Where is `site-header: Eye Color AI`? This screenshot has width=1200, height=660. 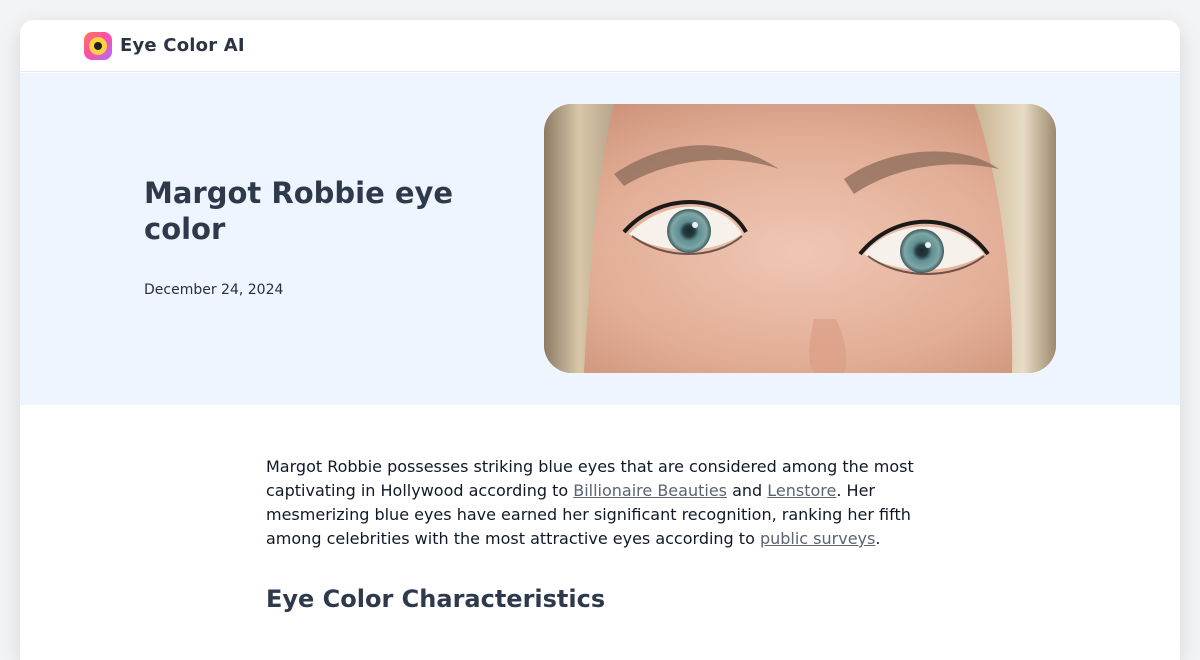 site-header: Eye Color AI is located at coordinates (600, 46).